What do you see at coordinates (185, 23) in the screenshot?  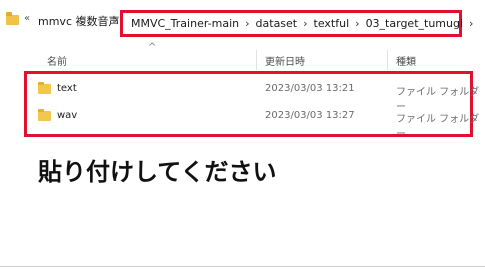 I see `breadcrumb-item-mmvc-trainer-main: MMVC_Trainer-main` at bounding box center [185, 23].